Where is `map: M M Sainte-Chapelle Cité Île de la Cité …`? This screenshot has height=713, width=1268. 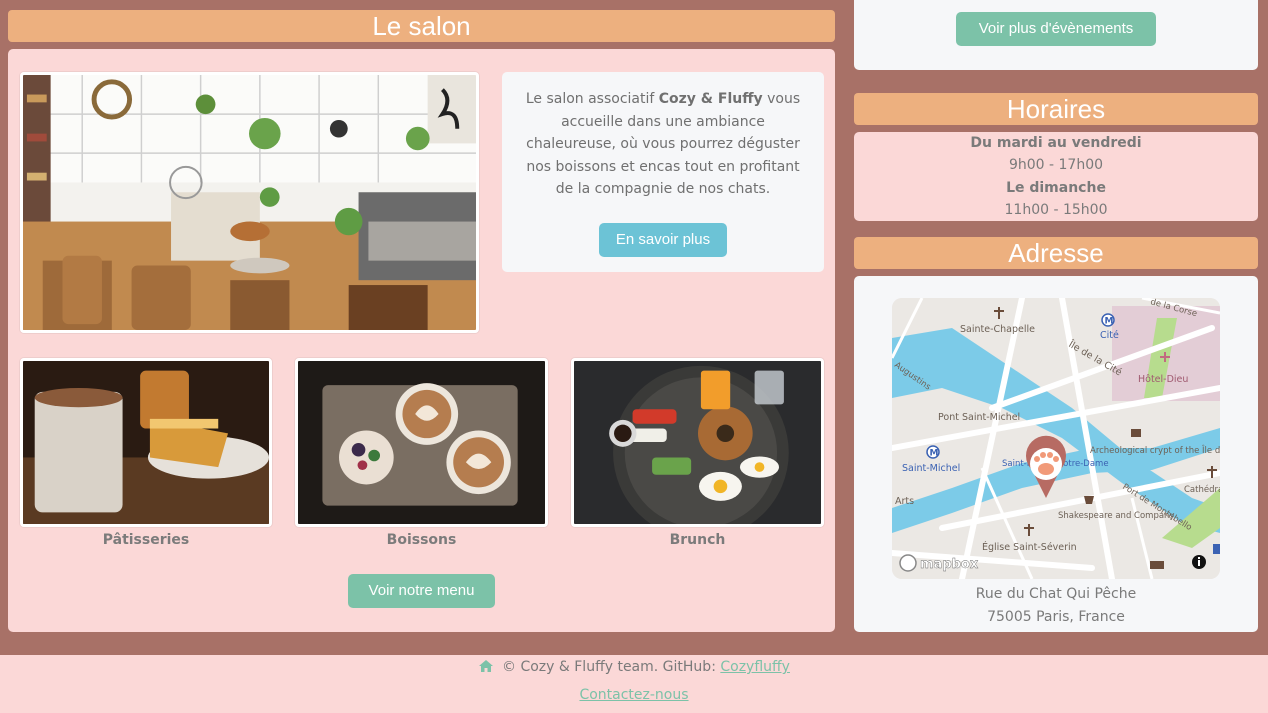 map: M M Sainte-Chapelle Cité Île de la Cité … is located at coordinates (1056, 438).